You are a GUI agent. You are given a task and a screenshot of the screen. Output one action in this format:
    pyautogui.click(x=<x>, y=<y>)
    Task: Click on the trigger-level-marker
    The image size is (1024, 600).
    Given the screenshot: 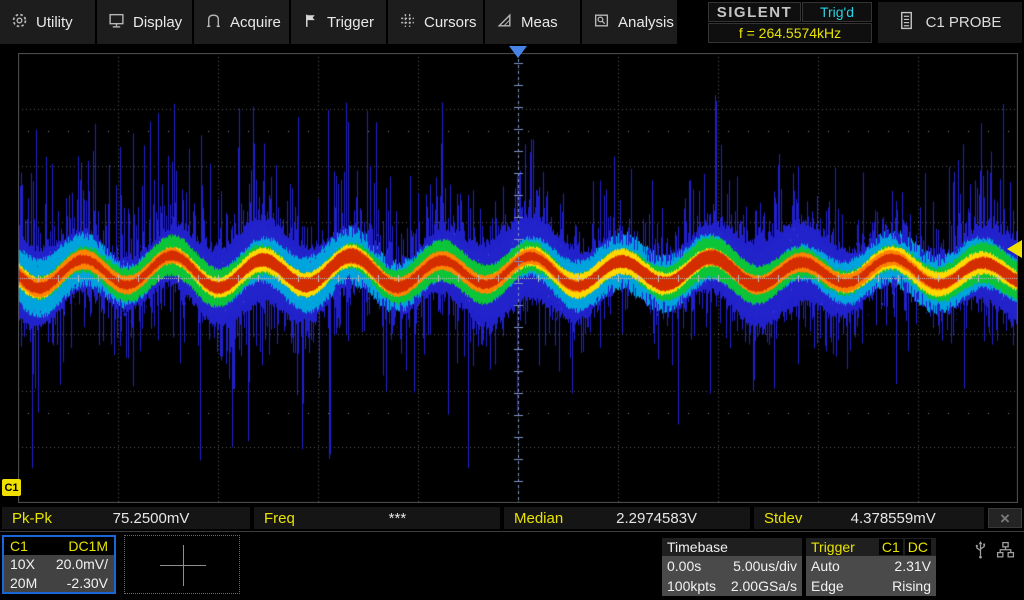 What is the action you would take?
    pyautogui.click(x=1014, y=249)
    